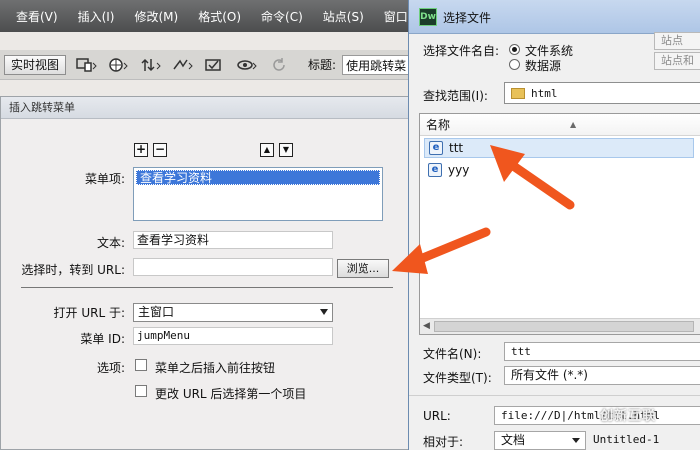 Image resolution: width=700 pixels, height=450 pixels. I want to click on dialog-title: 插入跳转菜单, so click(205, 108).